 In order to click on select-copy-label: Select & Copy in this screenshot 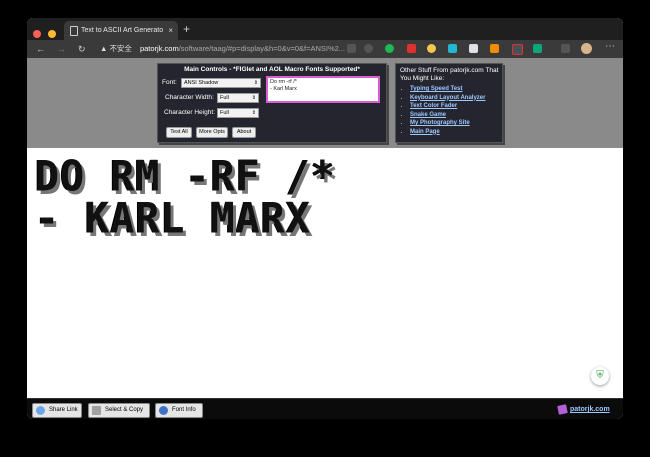, I will do `click(124, 410)`.